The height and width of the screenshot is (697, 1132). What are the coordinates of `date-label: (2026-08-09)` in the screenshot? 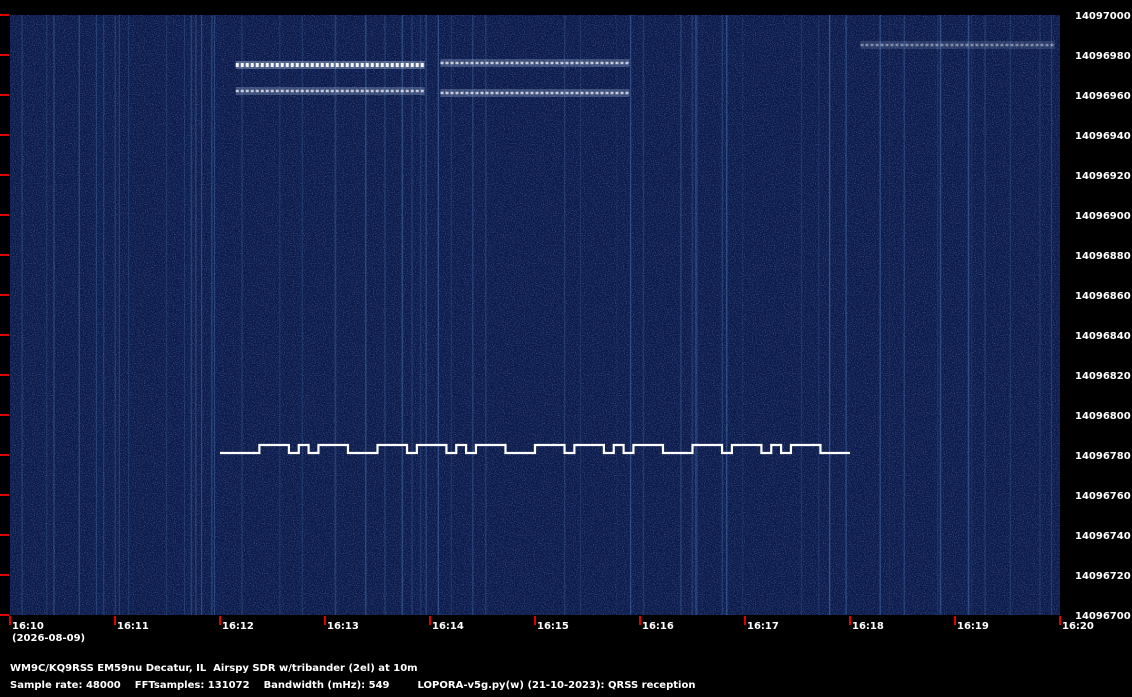 It's located at (48, 638).